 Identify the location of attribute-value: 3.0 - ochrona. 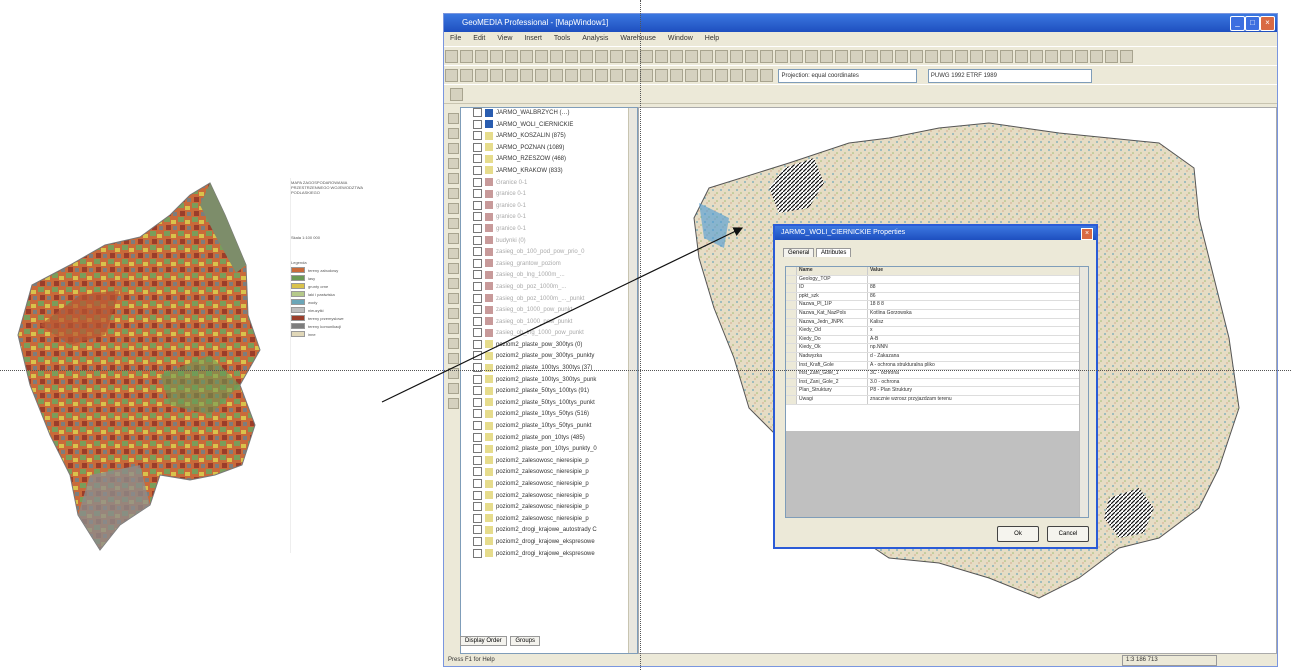
(978, 383).